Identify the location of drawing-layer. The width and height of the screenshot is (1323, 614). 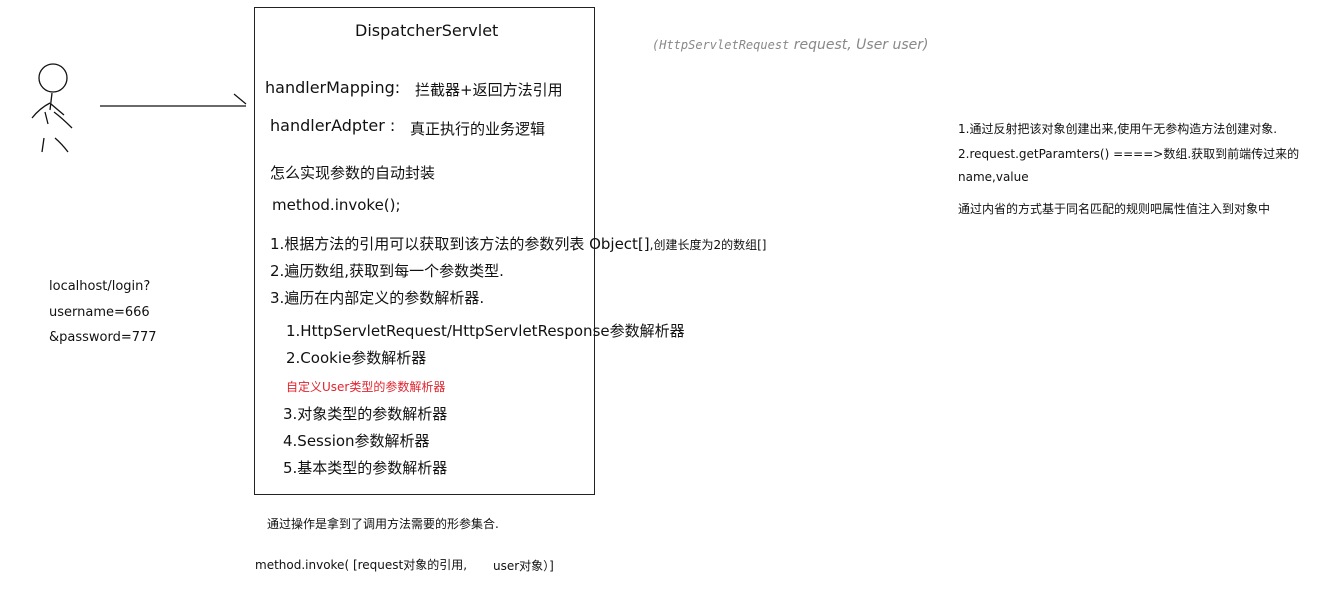
(139, 108).